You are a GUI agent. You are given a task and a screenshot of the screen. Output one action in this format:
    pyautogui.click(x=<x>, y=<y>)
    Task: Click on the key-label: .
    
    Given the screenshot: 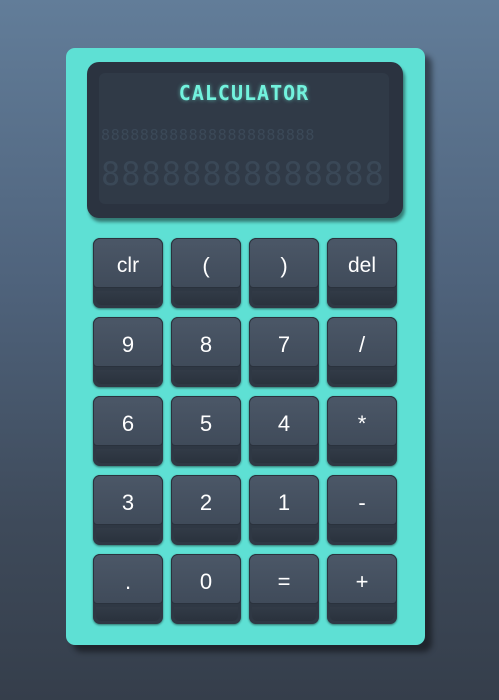 What is the action you would take?
    pyautogui.click(x=128, y=581)
    